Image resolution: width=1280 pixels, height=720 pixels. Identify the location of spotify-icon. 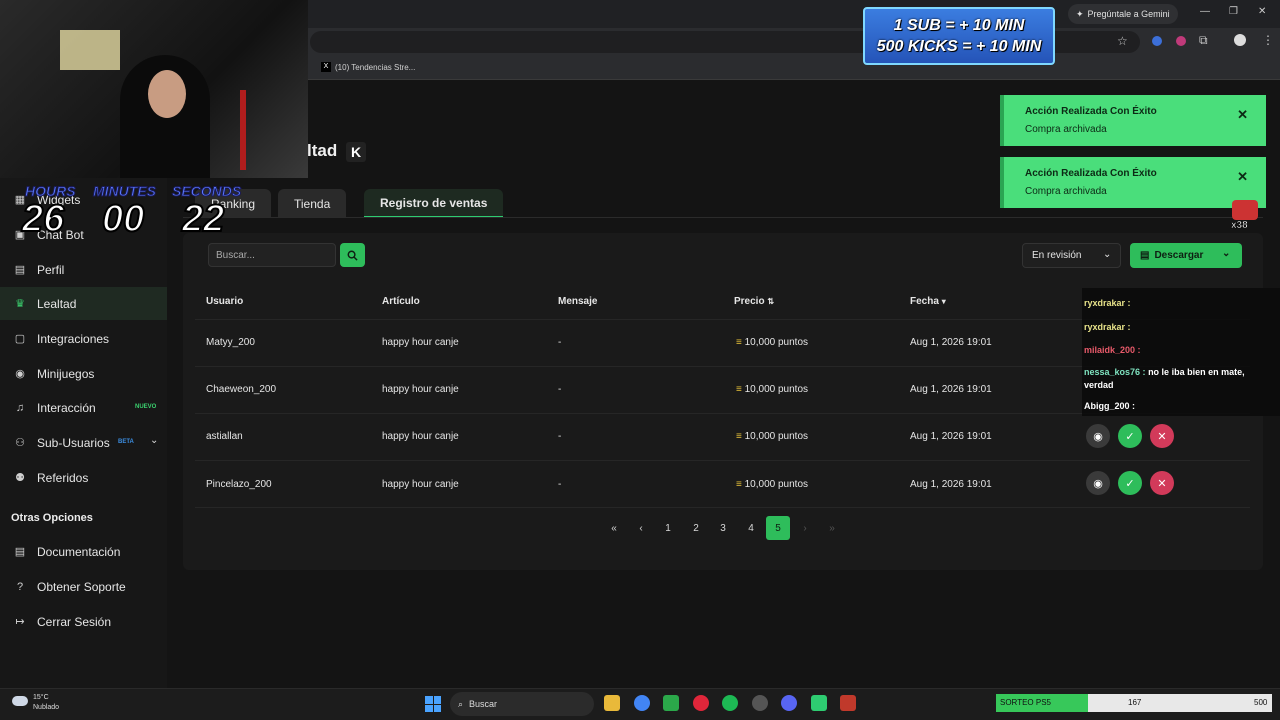
(730, 703).